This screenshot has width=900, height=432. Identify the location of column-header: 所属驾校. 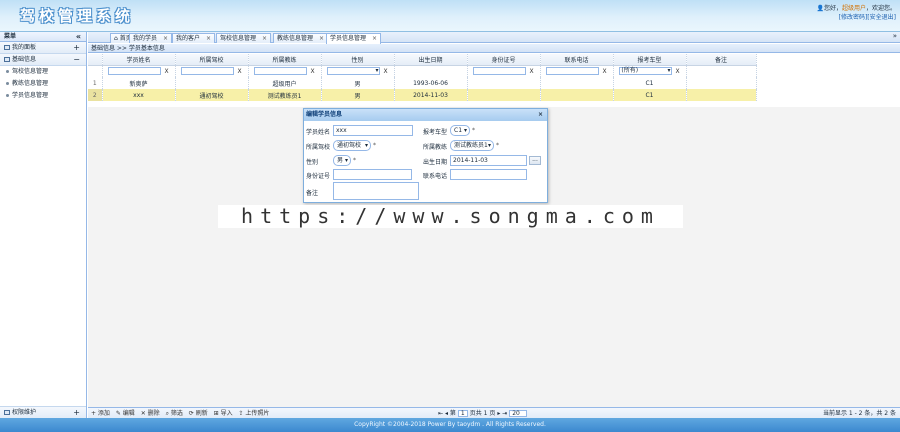
(212, 60).